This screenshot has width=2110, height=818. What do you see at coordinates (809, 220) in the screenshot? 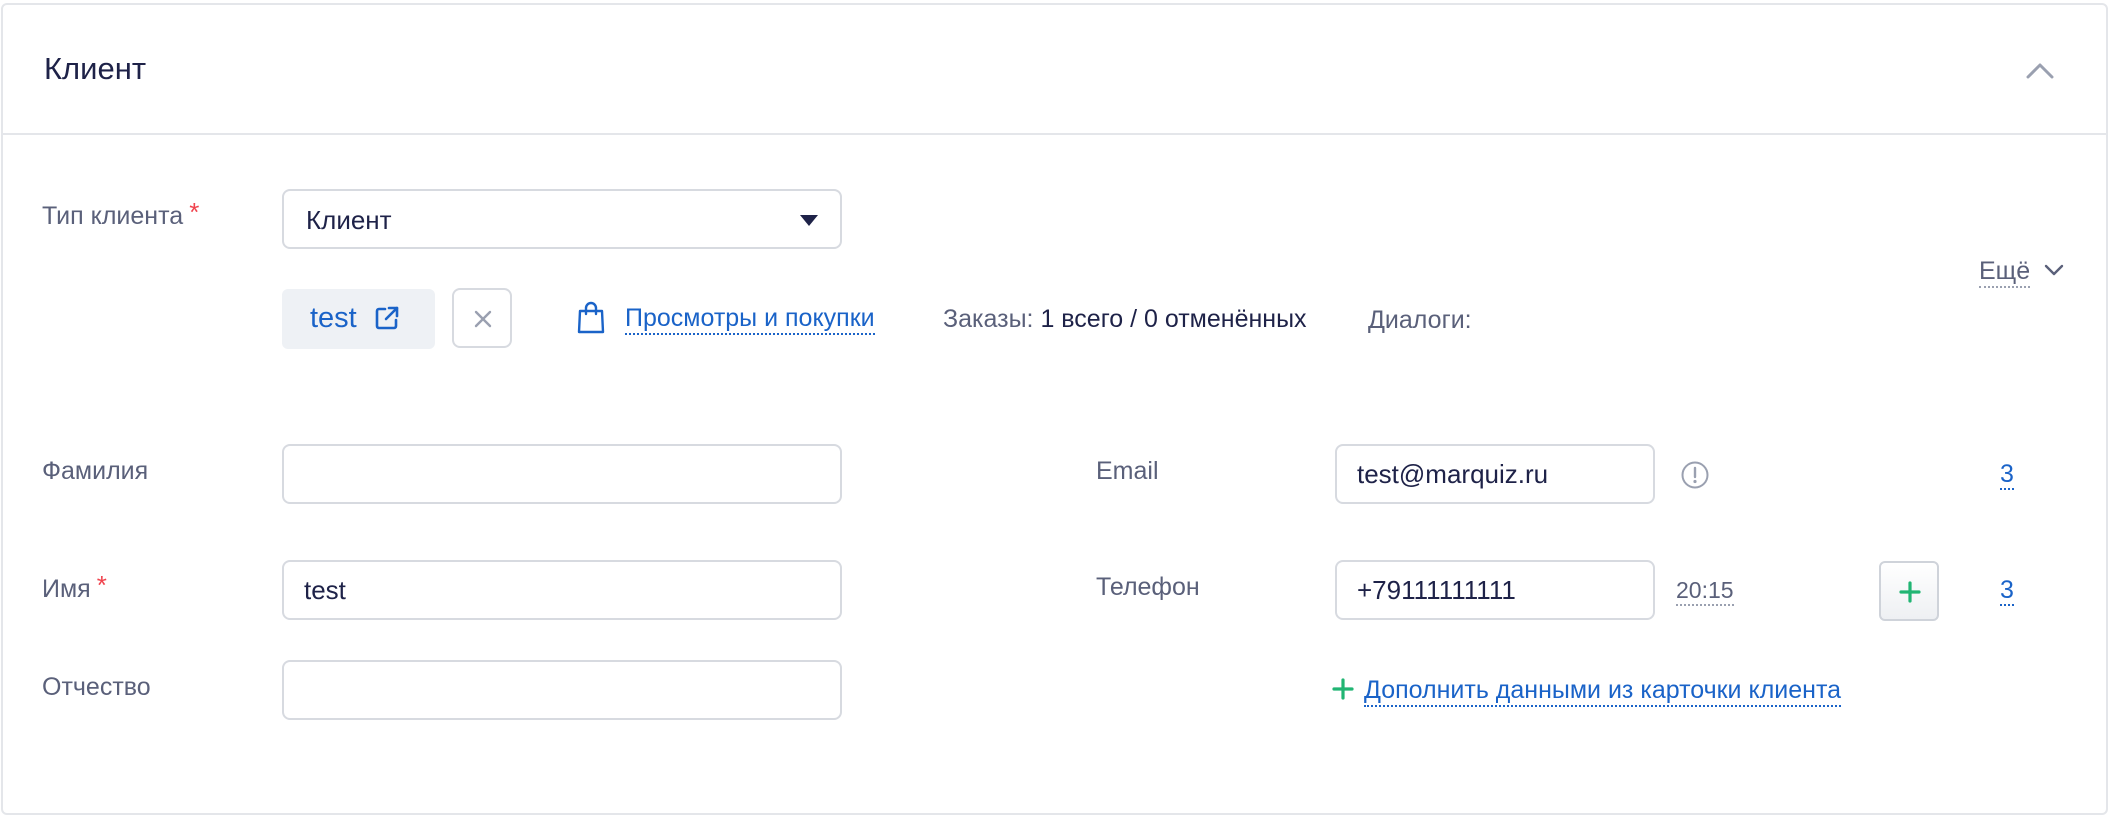
I see `caret-down-icon` at bounding box center [809, 220].